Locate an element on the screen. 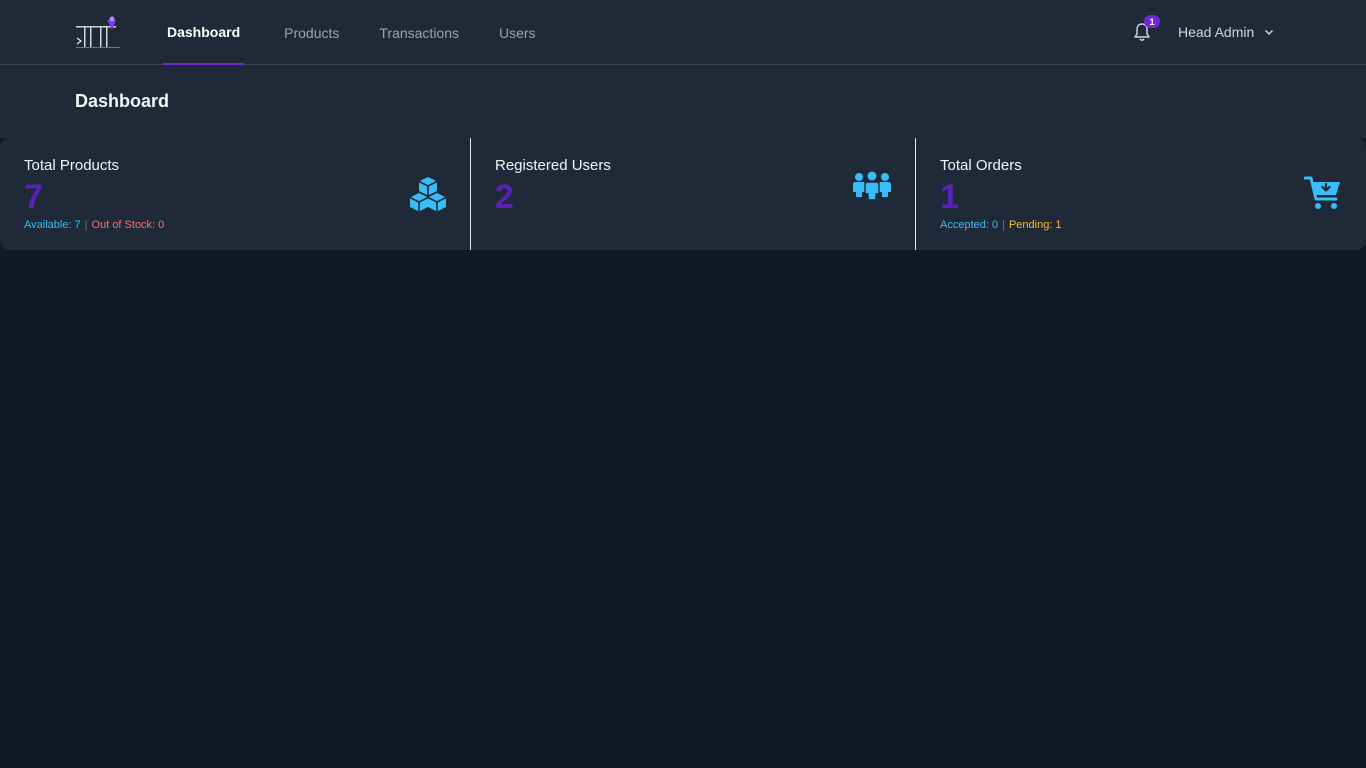 The height and width of the screenshot is (768, 1366). card-label: Total Products is located at coordinates (72, 165).